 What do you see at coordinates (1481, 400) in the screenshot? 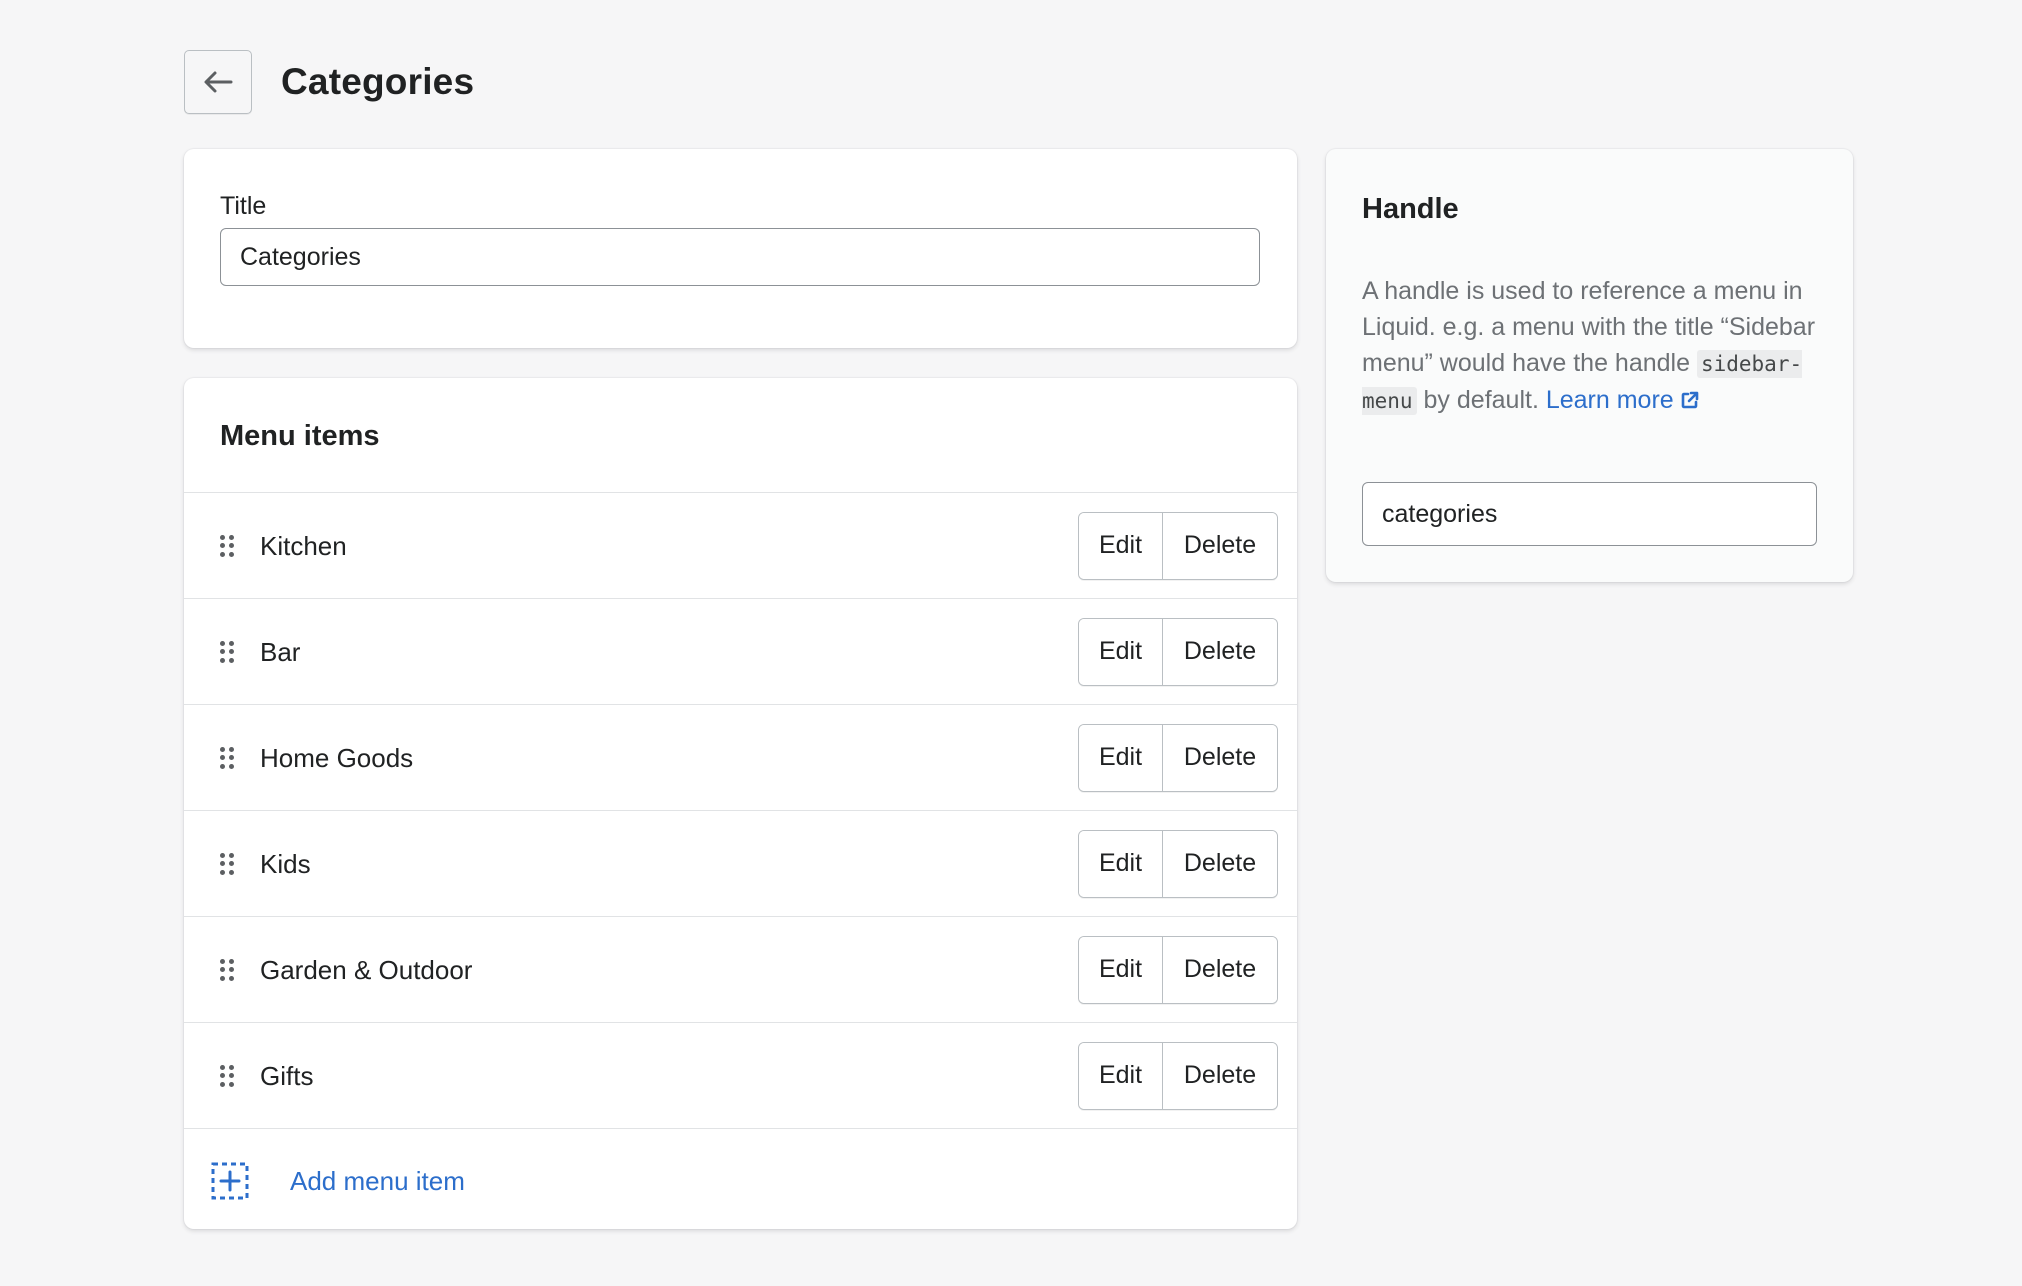
I see `handle-description-suffix: by default.` at bounding box center [1481, 400].